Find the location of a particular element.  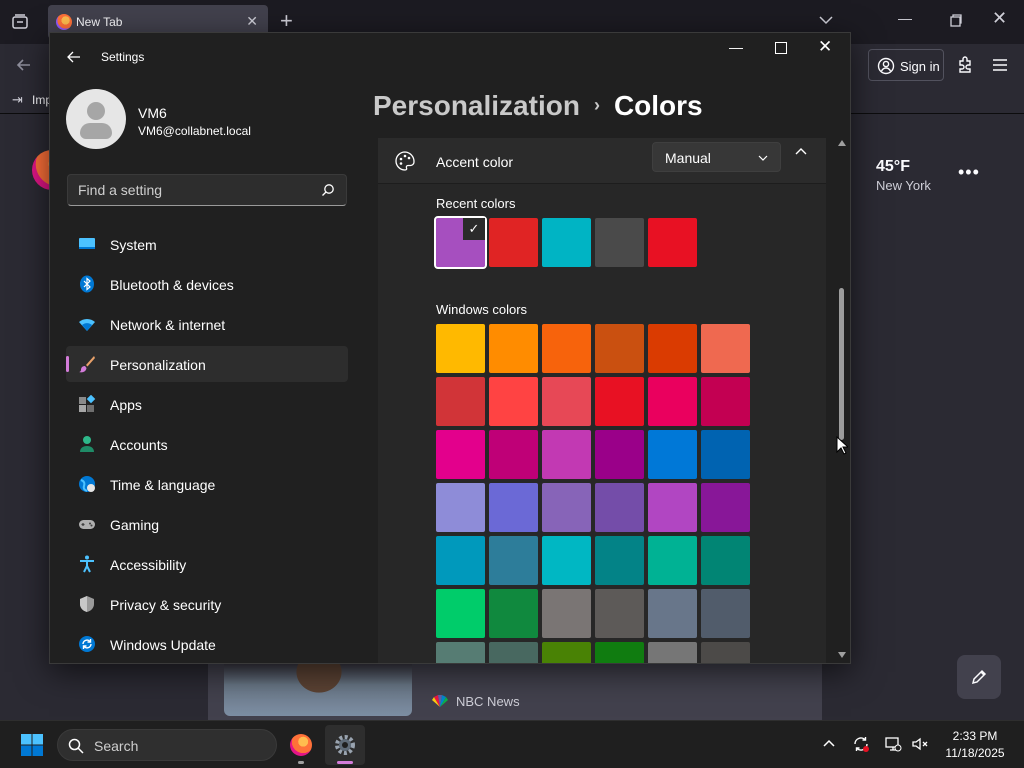

nav-item-apps: Apps is located at coordinates (207, 404).